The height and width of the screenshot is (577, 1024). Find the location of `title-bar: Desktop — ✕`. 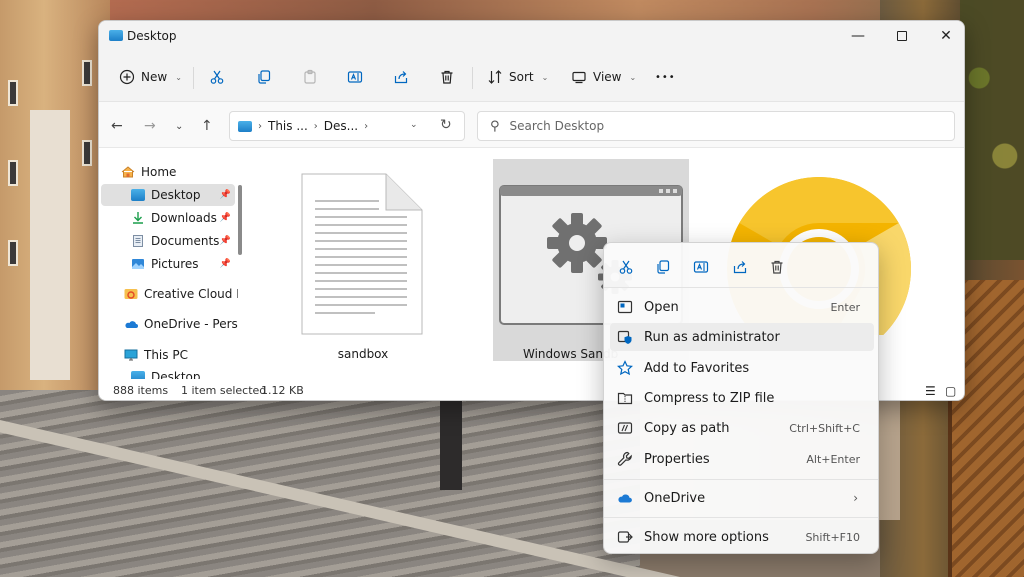

title-bar: Desktop — ✕ is located at coordinates (531, 36).